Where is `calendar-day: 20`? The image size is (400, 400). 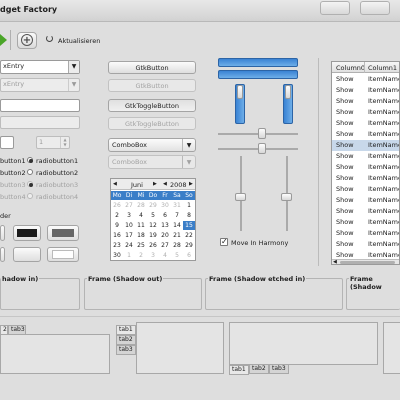
calendar-day: 20 is located at coordinates (165, 235).